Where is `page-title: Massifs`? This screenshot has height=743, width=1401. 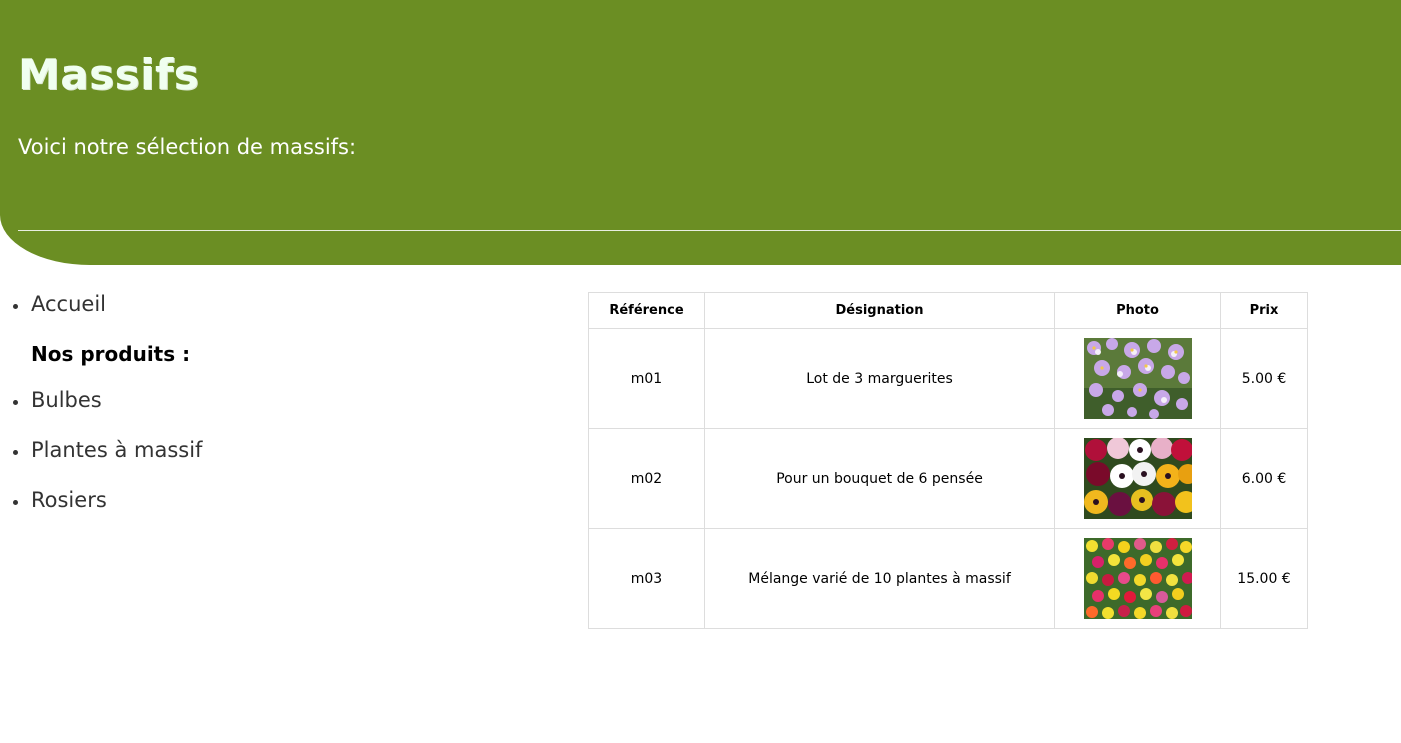
page-title: Massifs is located at coordinates (109, 74).